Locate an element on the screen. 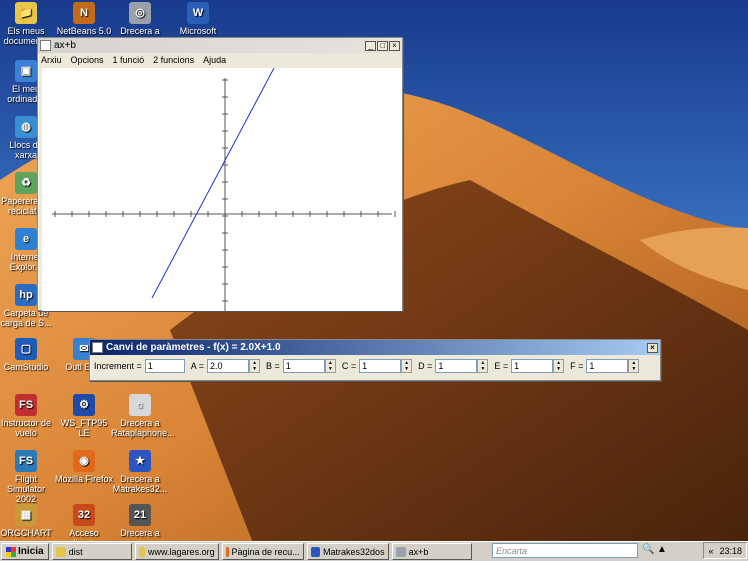 The image size is (748, 561). menu-1-funcio: 1 funció is located at coordinates (129, 60).